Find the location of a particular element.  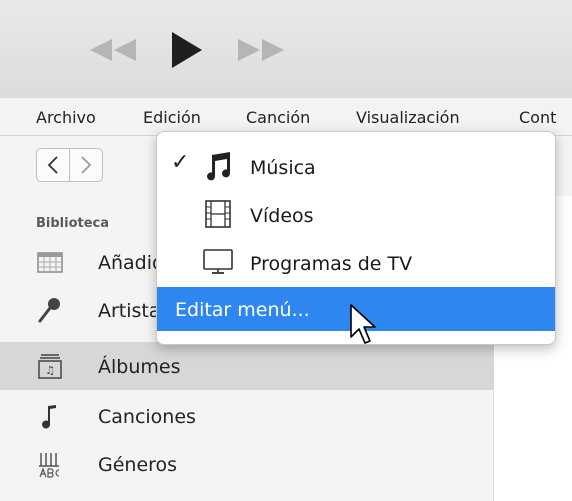

chevron-right-icon is located at coordinates (86, 165).